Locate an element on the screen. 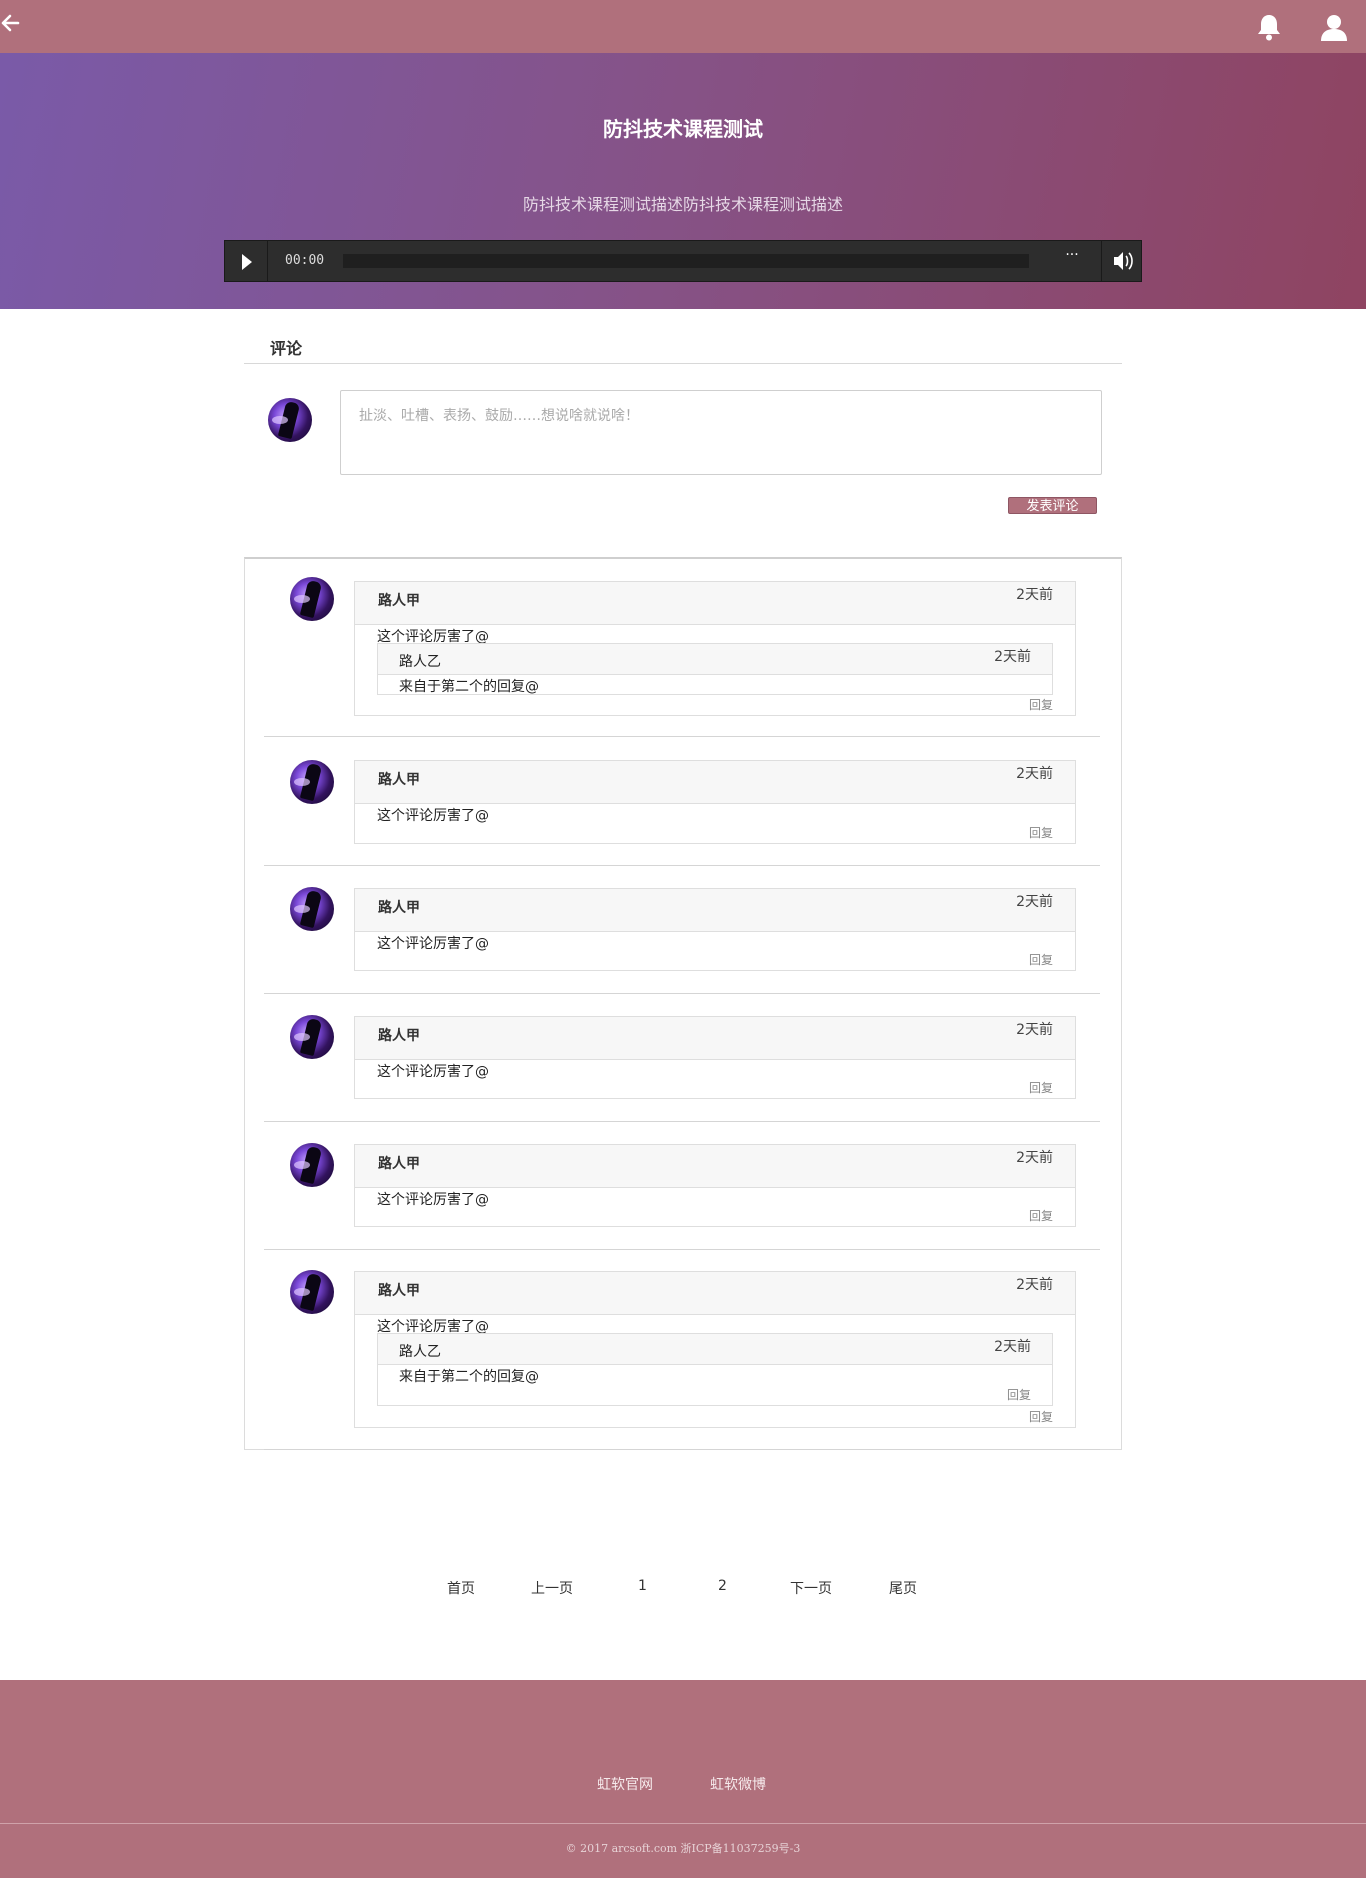  progress-track is located at coordinates (686, 261).